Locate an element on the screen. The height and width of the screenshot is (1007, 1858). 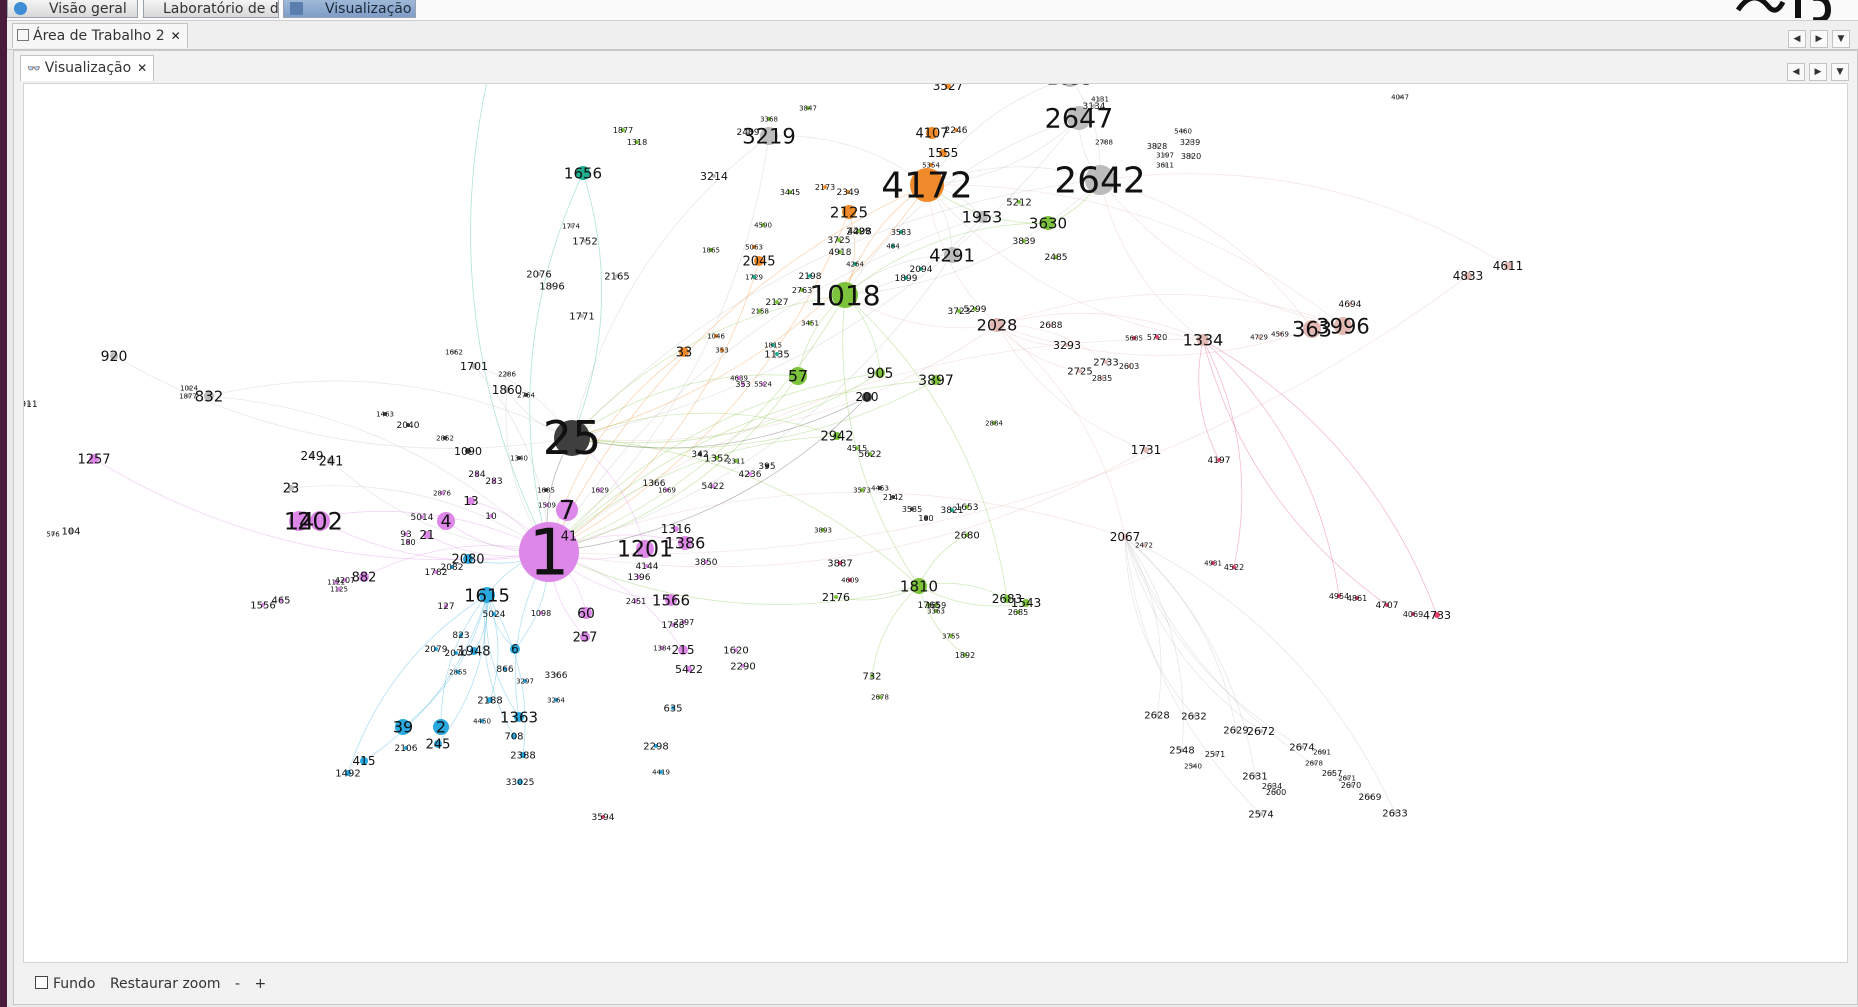
graph-node-label: 2855 is located at coordinates (458, 672).